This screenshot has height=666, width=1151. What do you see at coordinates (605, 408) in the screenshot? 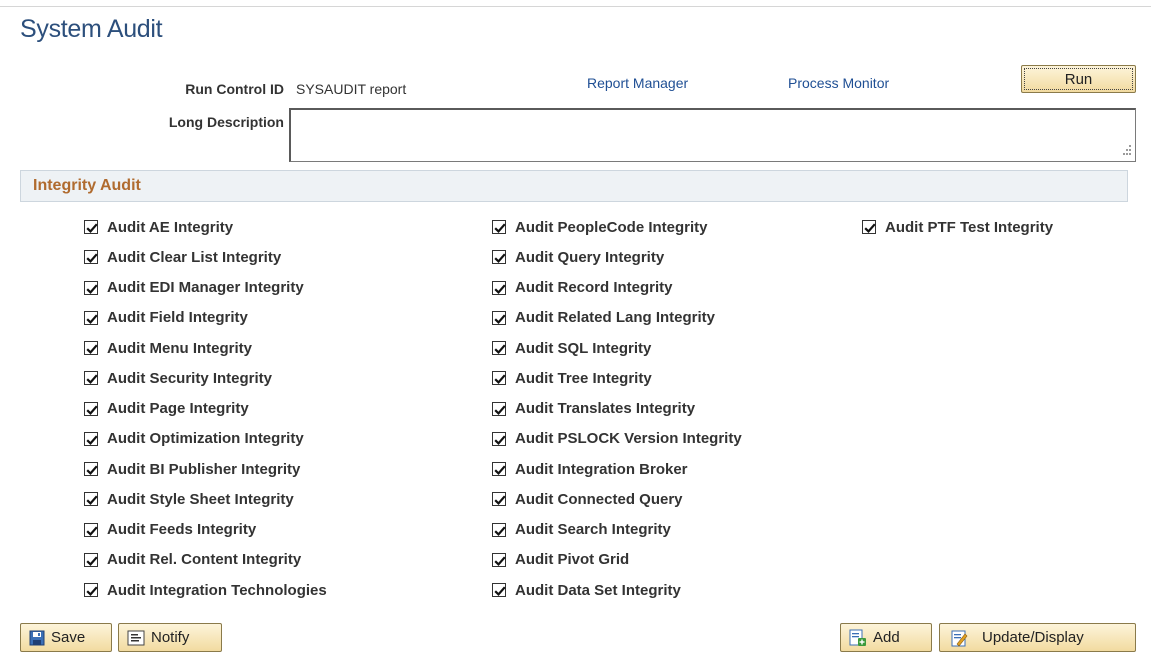
I see `checkbox-label: Audit Translates Integrity` at bounding box center [605, 408].